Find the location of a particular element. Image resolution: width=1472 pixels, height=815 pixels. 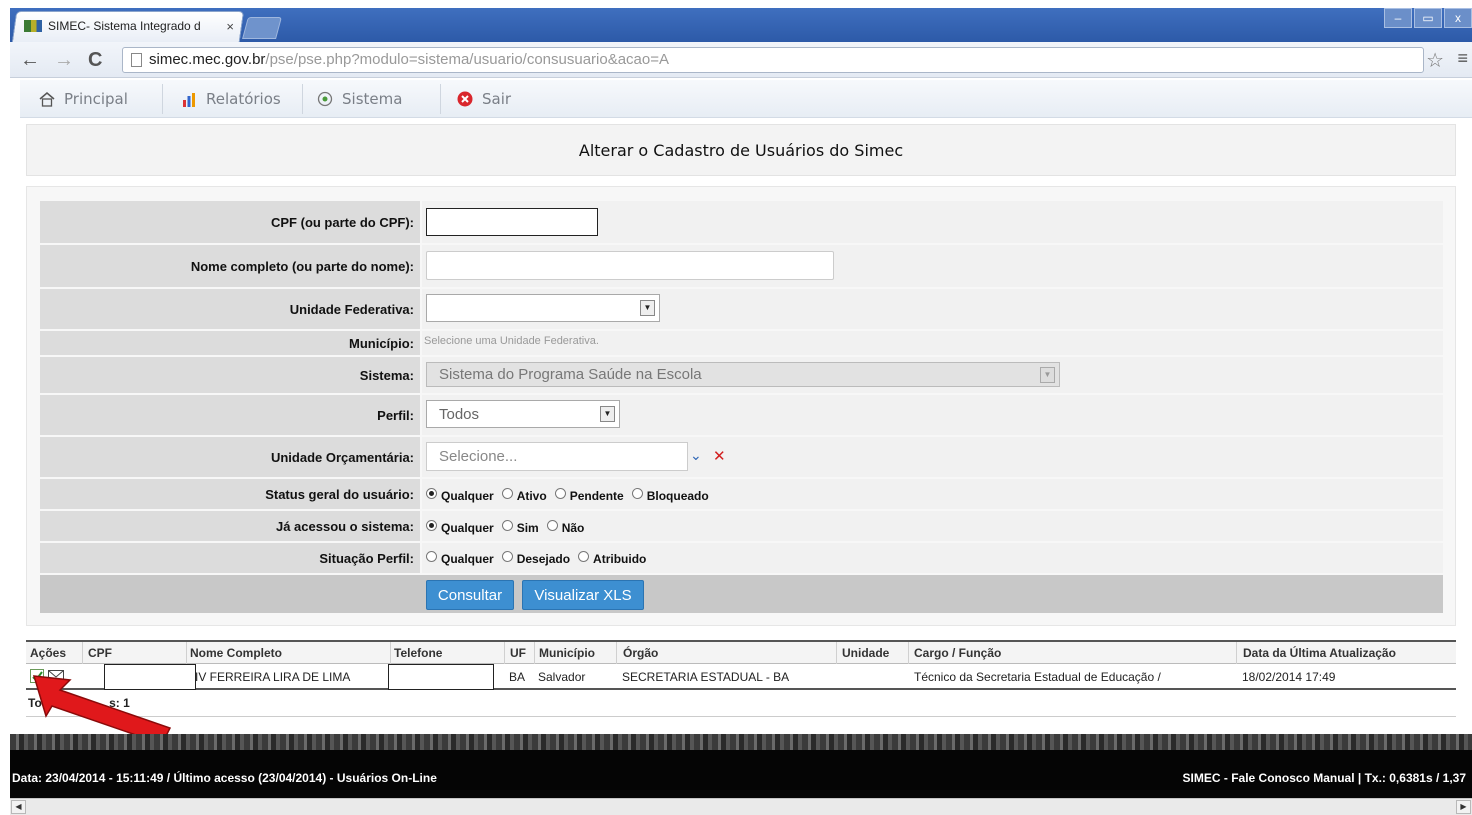

new-tab-button is located at coordinates (262, 28).